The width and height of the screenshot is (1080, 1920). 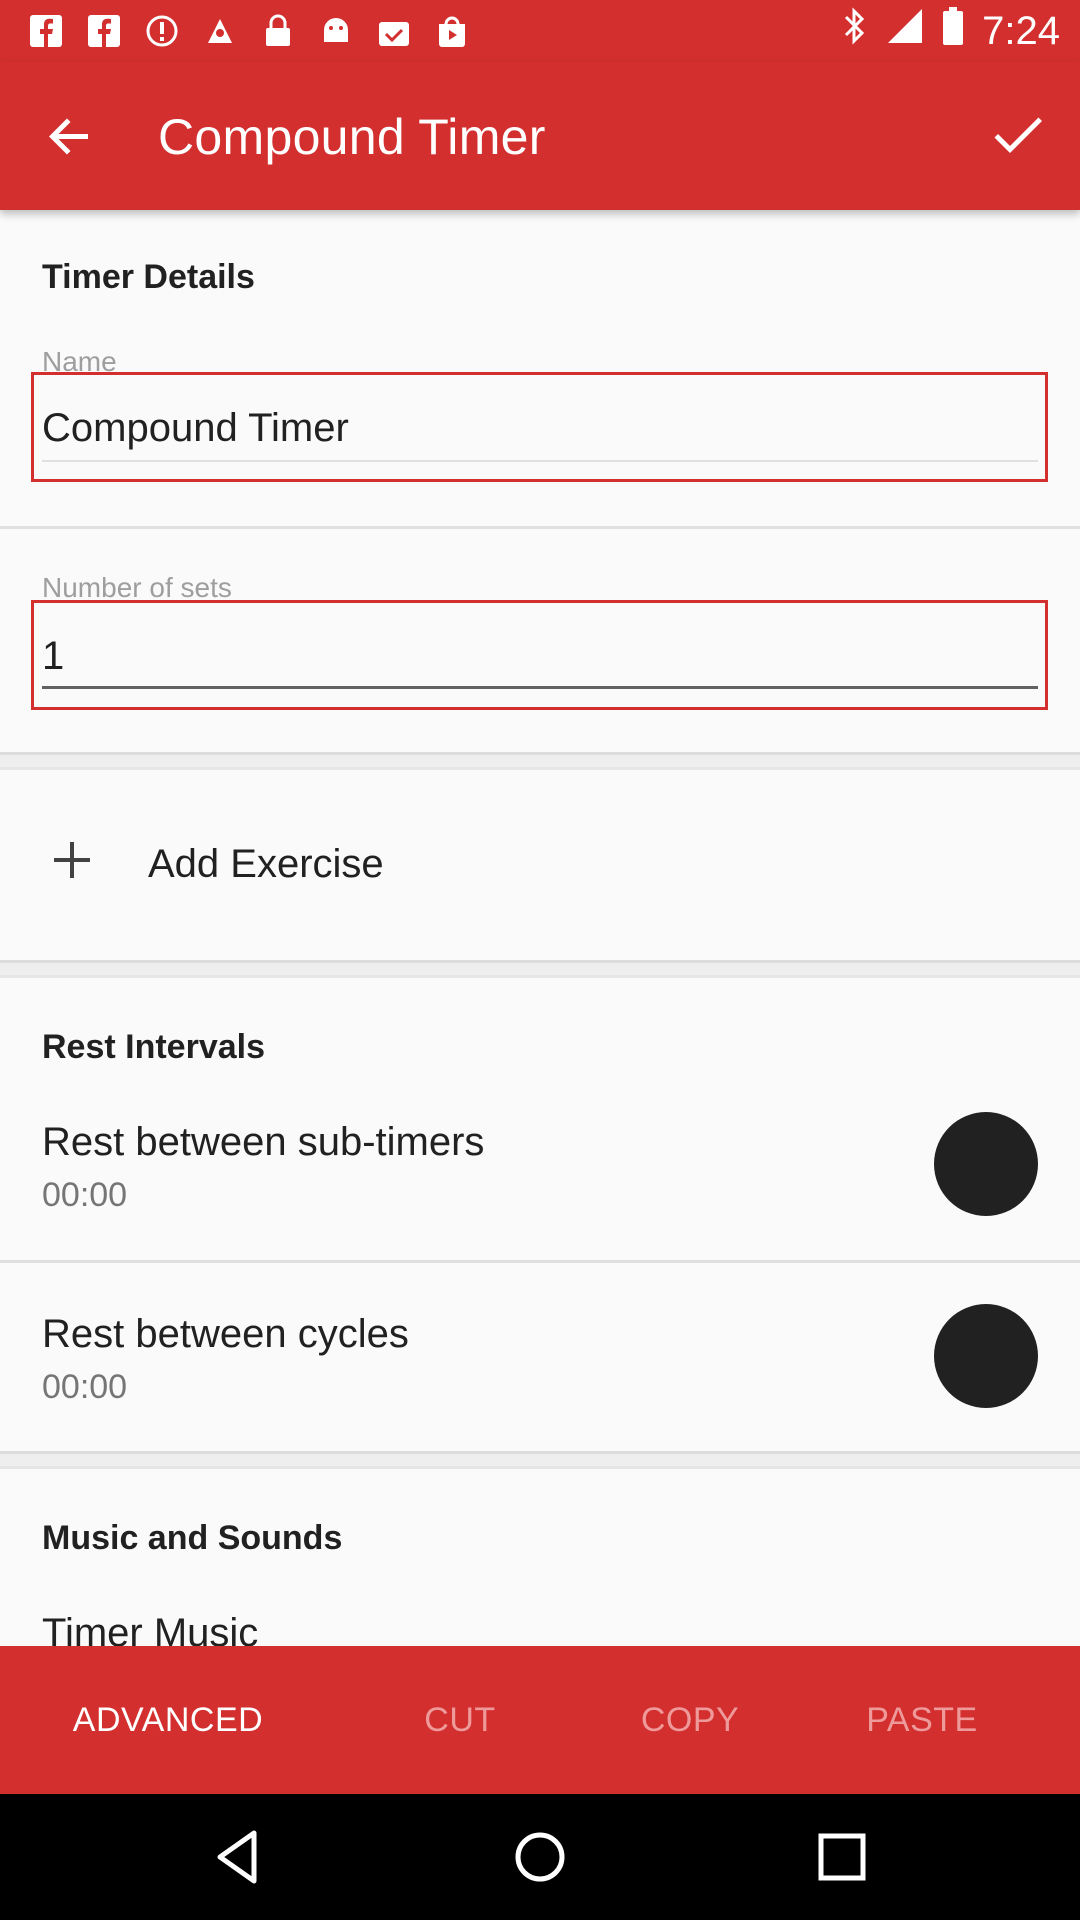 I want to click on navigation-bar, so click(x=540, y=1857).